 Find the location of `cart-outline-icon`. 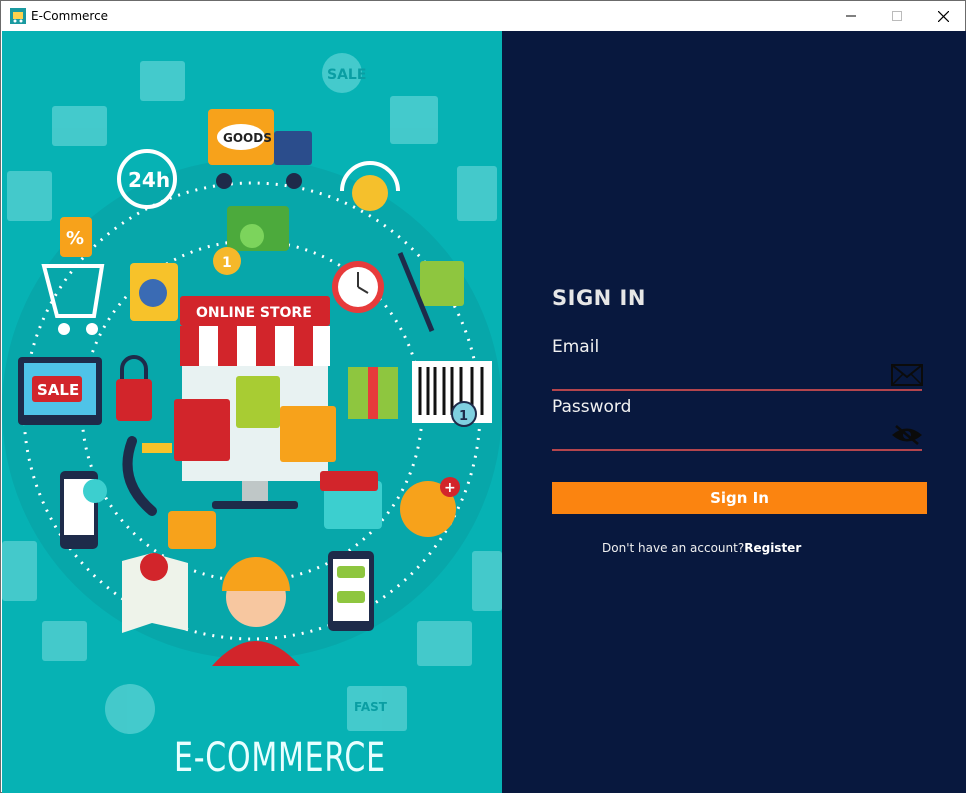

cart-outline-icon is located at coordinates (477, 193).